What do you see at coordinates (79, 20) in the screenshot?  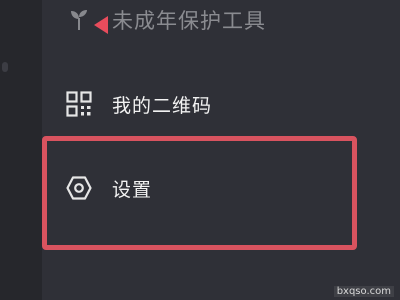 I see `sprout-icon` at bounding box center [79, 20].